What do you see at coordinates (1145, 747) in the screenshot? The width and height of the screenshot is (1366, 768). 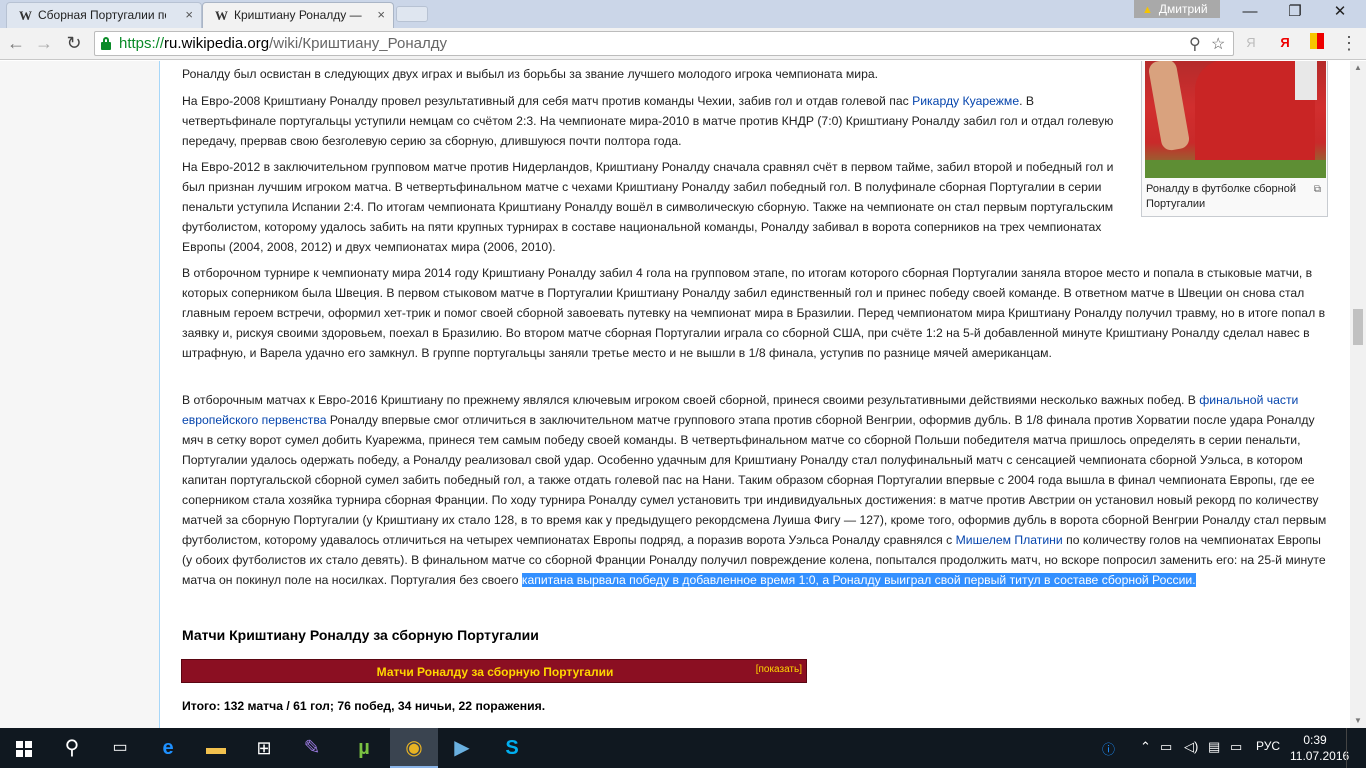 I see `show-hidden-icons-icon: ⌃` at bounding box center [1145, 747].